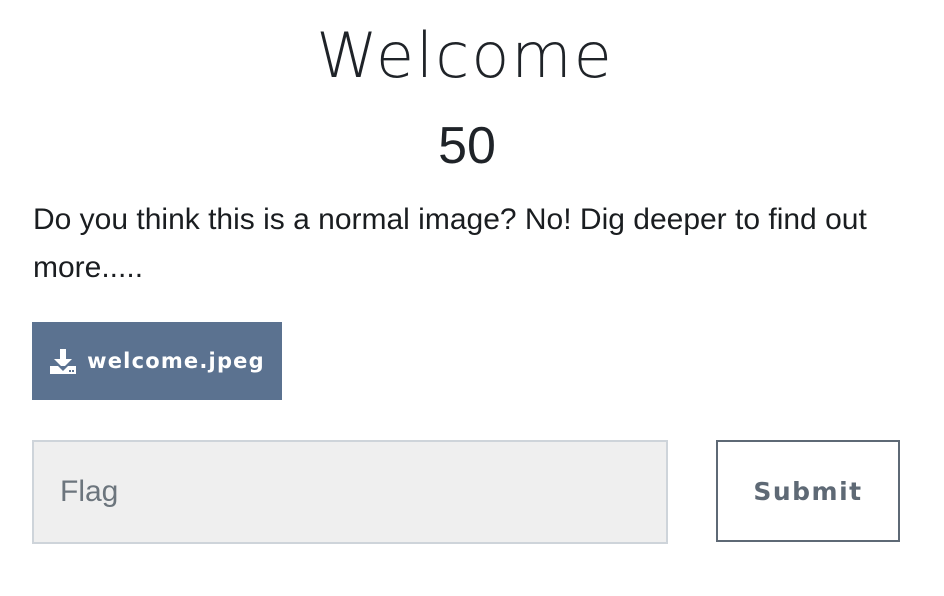  I want to click on challenge-points: 50, so click(467, 146).